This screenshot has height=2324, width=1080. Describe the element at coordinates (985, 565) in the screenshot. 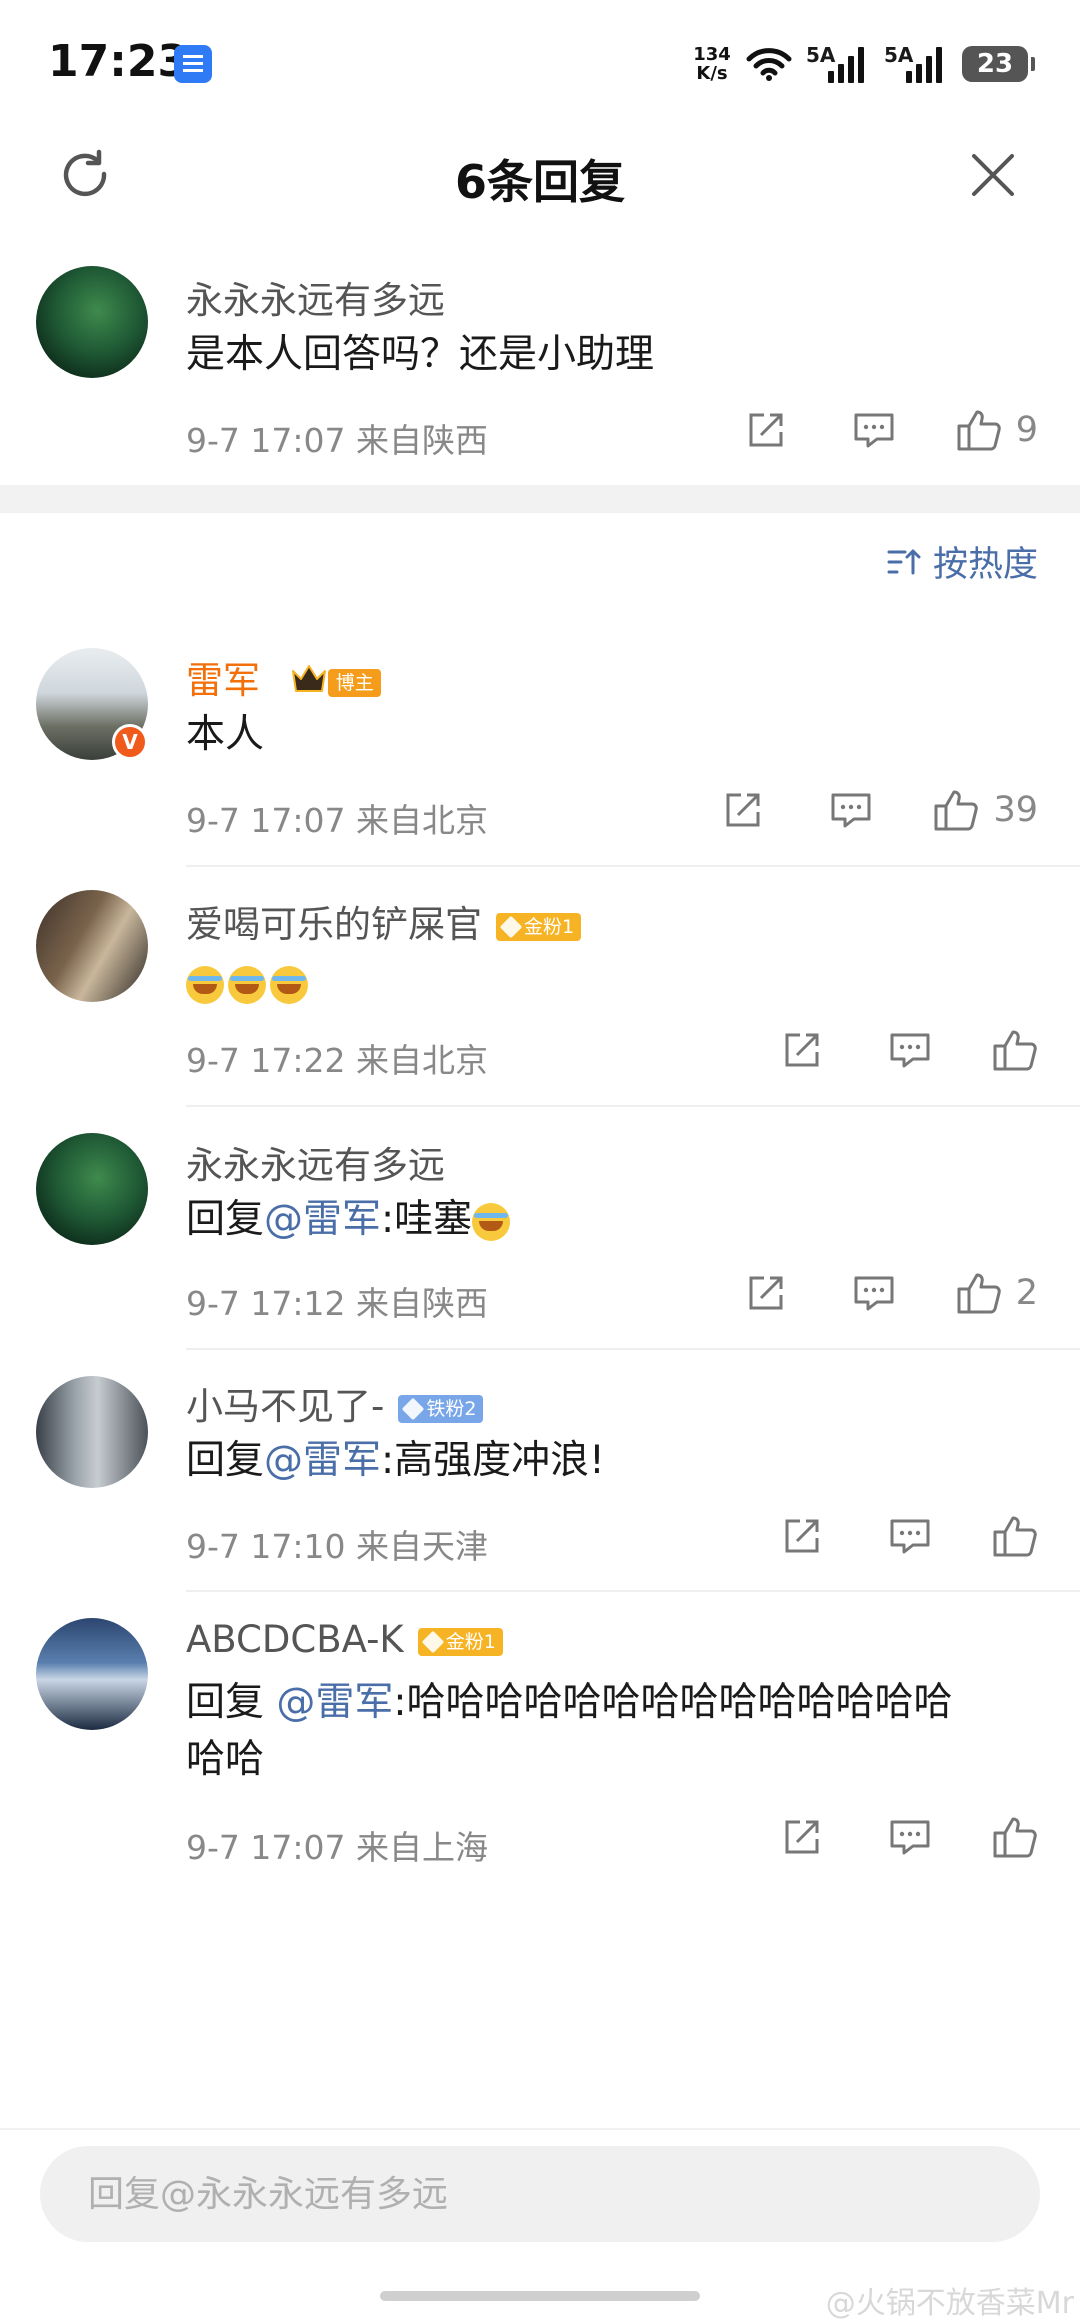

I see `sort-label: 按热度` at that location.